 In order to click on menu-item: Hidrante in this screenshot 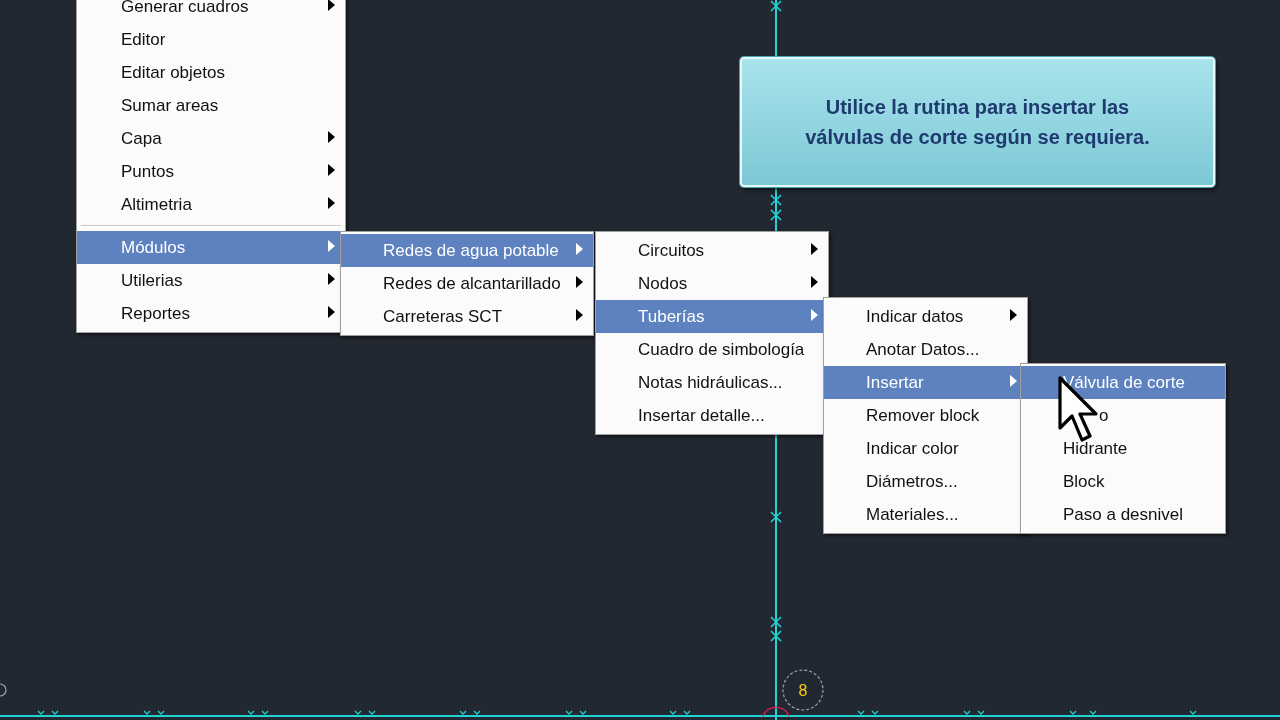, I will do `click(1123, 448)`.